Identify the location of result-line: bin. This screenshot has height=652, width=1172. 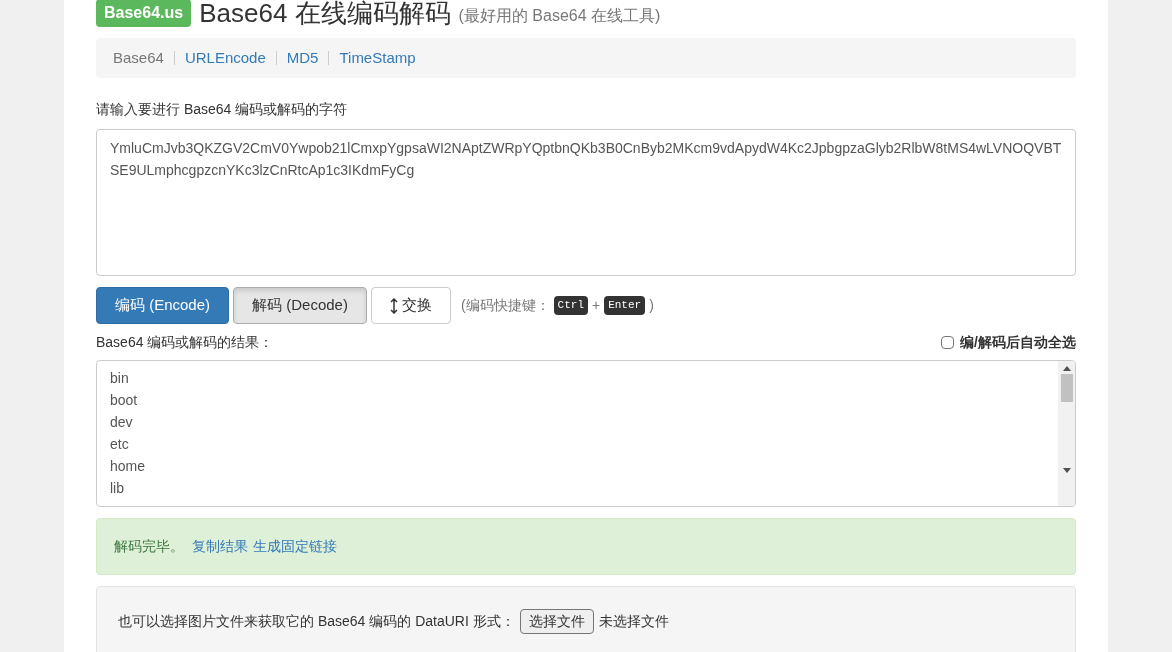
(120, 378).